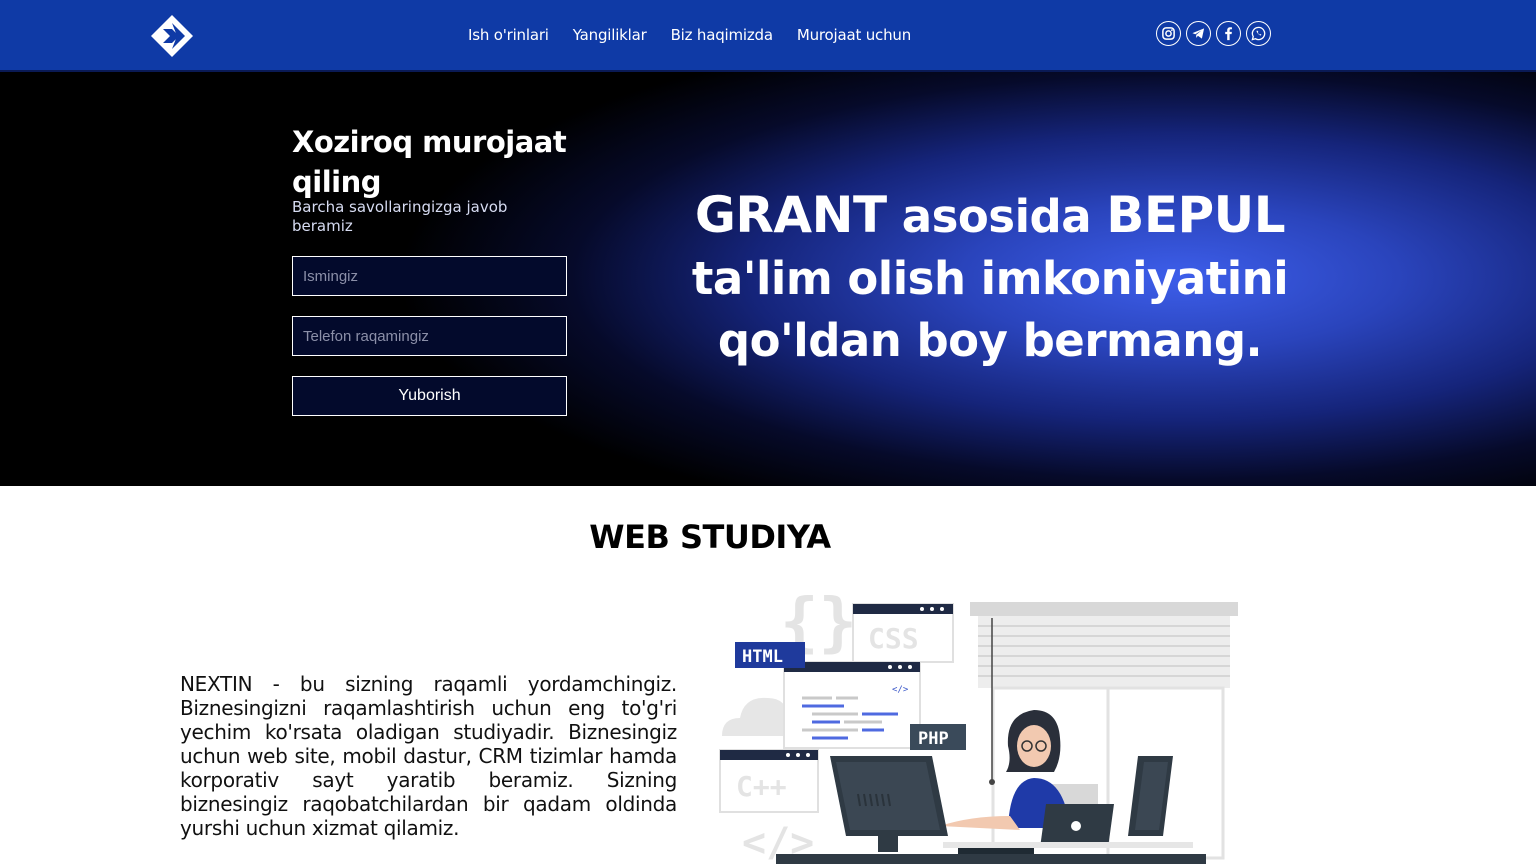 The width and height of the screenshot is (1536, 864). What do you see at coordinates (429, 162) in the screenshot?
I see `form-title: Xoziroq murojaat qiling` at bounding box center [429, 162].